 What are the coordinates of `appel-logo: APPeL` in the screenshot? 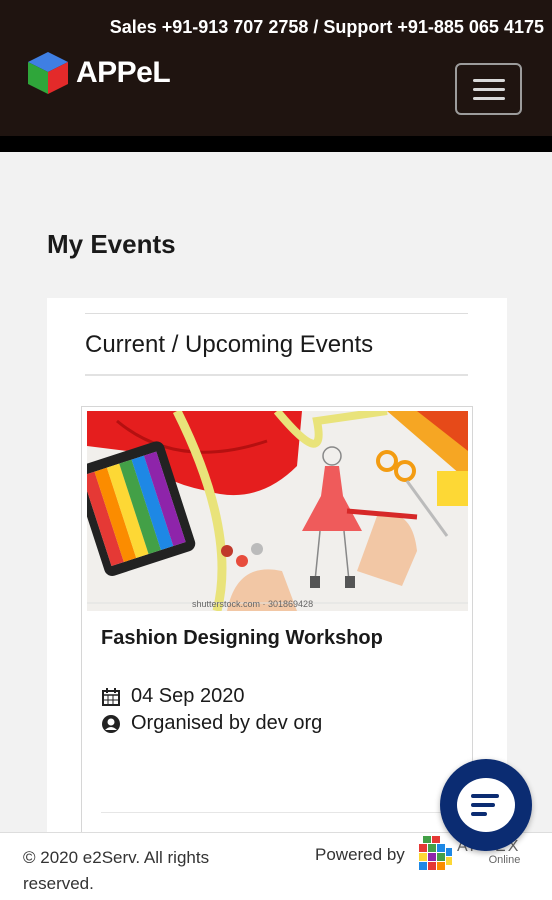 It's located at (98, 73).